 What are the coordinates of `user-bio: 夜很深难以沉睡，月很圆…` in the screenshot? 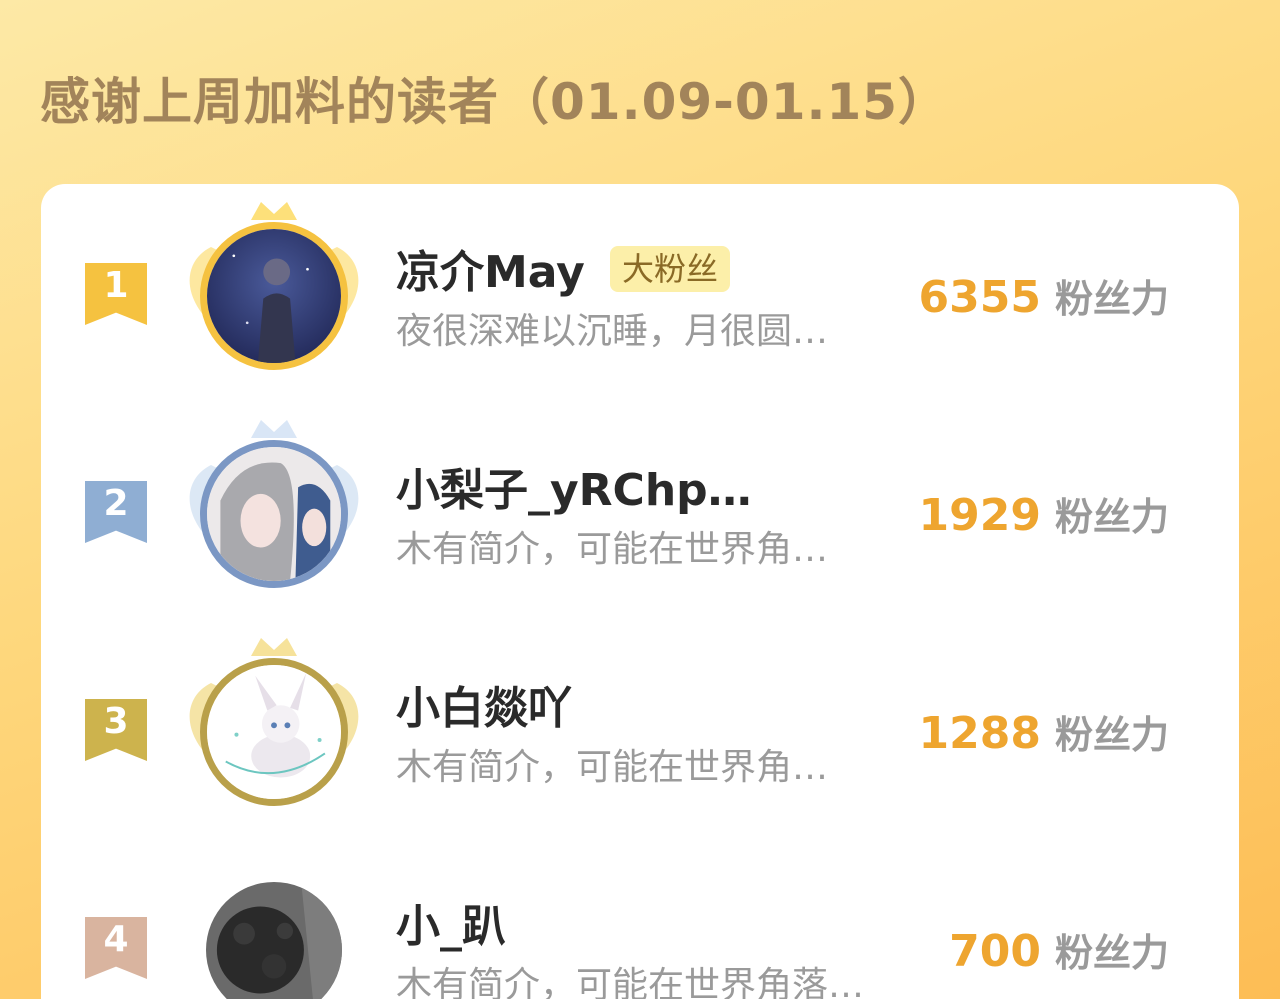 It's located at (612, 331).